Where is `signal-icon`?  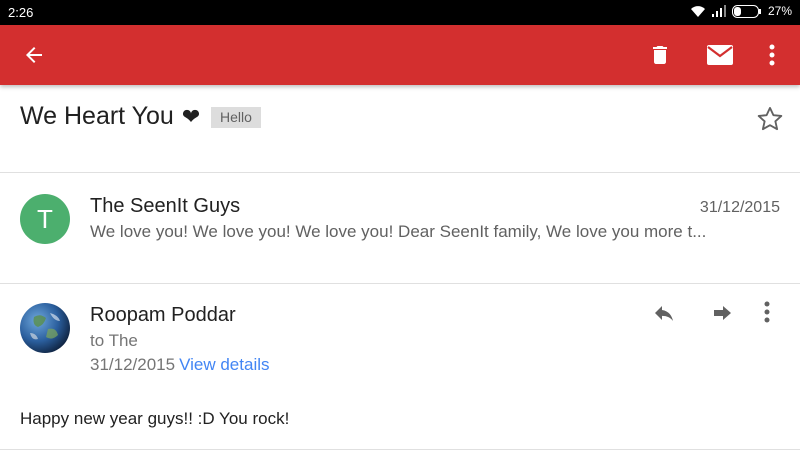
signal-icon is located at coordinates (718, 11).